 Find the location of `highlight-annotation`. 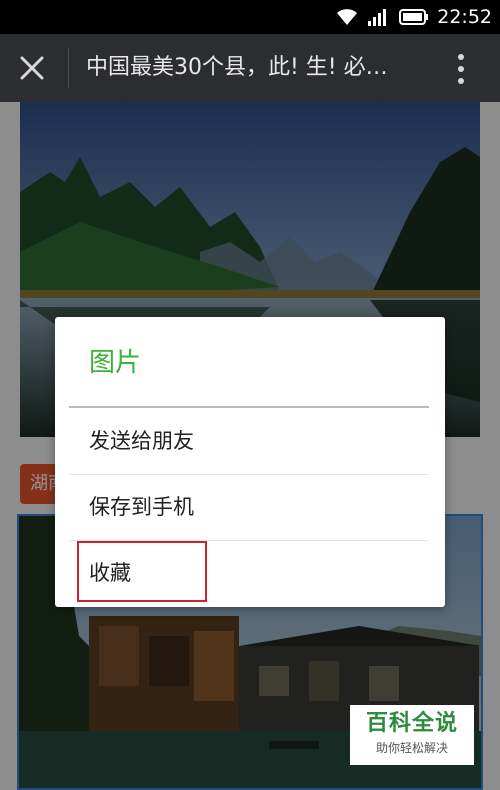

highlight-annotation is located at coordinates (142, 571).